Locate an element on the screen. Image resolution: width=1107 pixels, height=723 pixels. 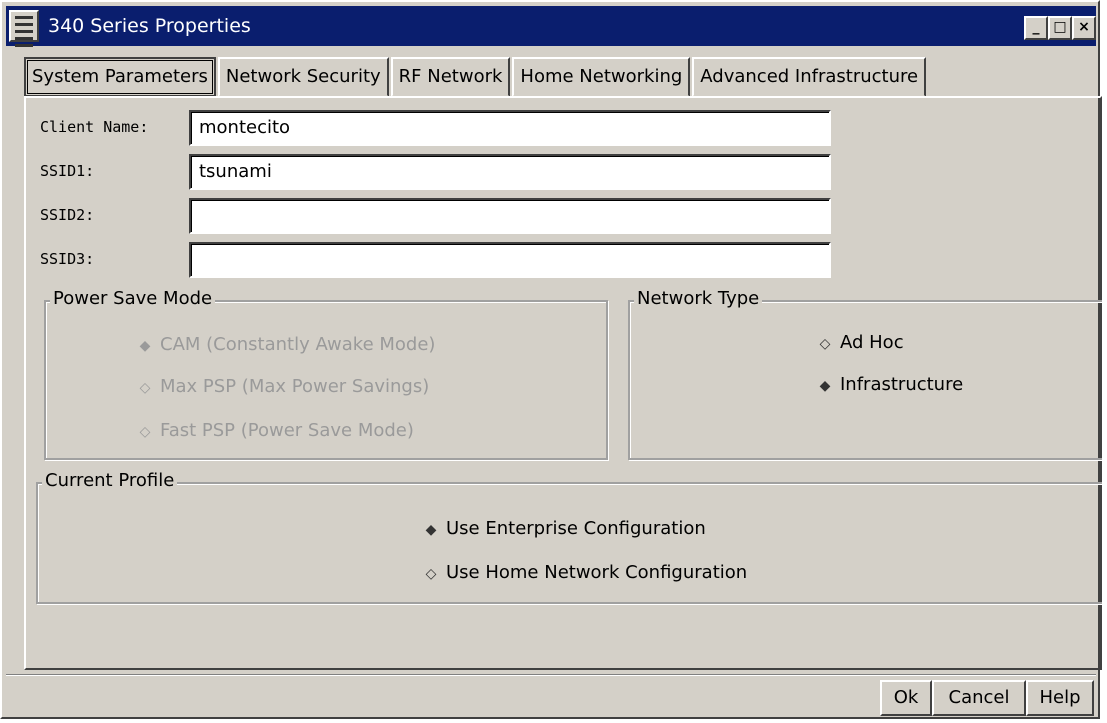
window-menu-icon is located at coordinates (24, 28).